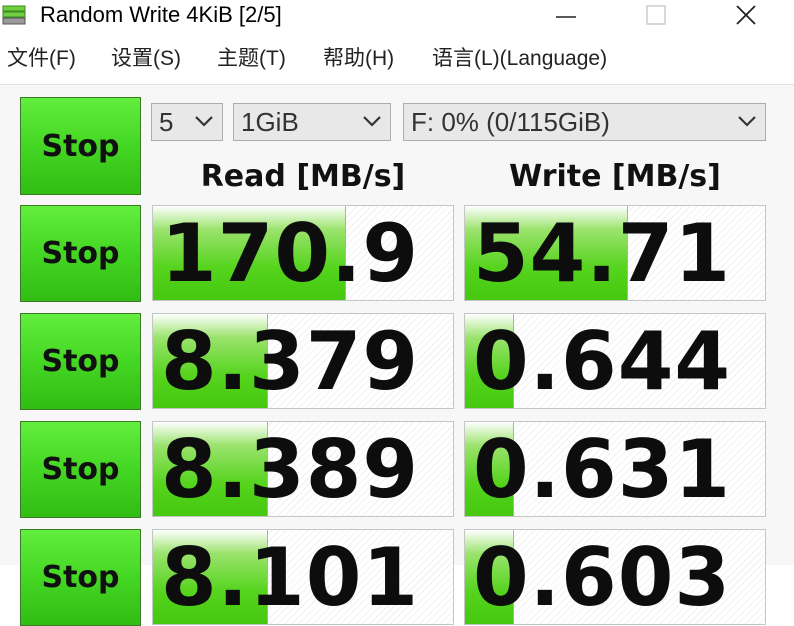  I want to click on drive-select: F: 0% (0/115GiB), so click(584, 122).